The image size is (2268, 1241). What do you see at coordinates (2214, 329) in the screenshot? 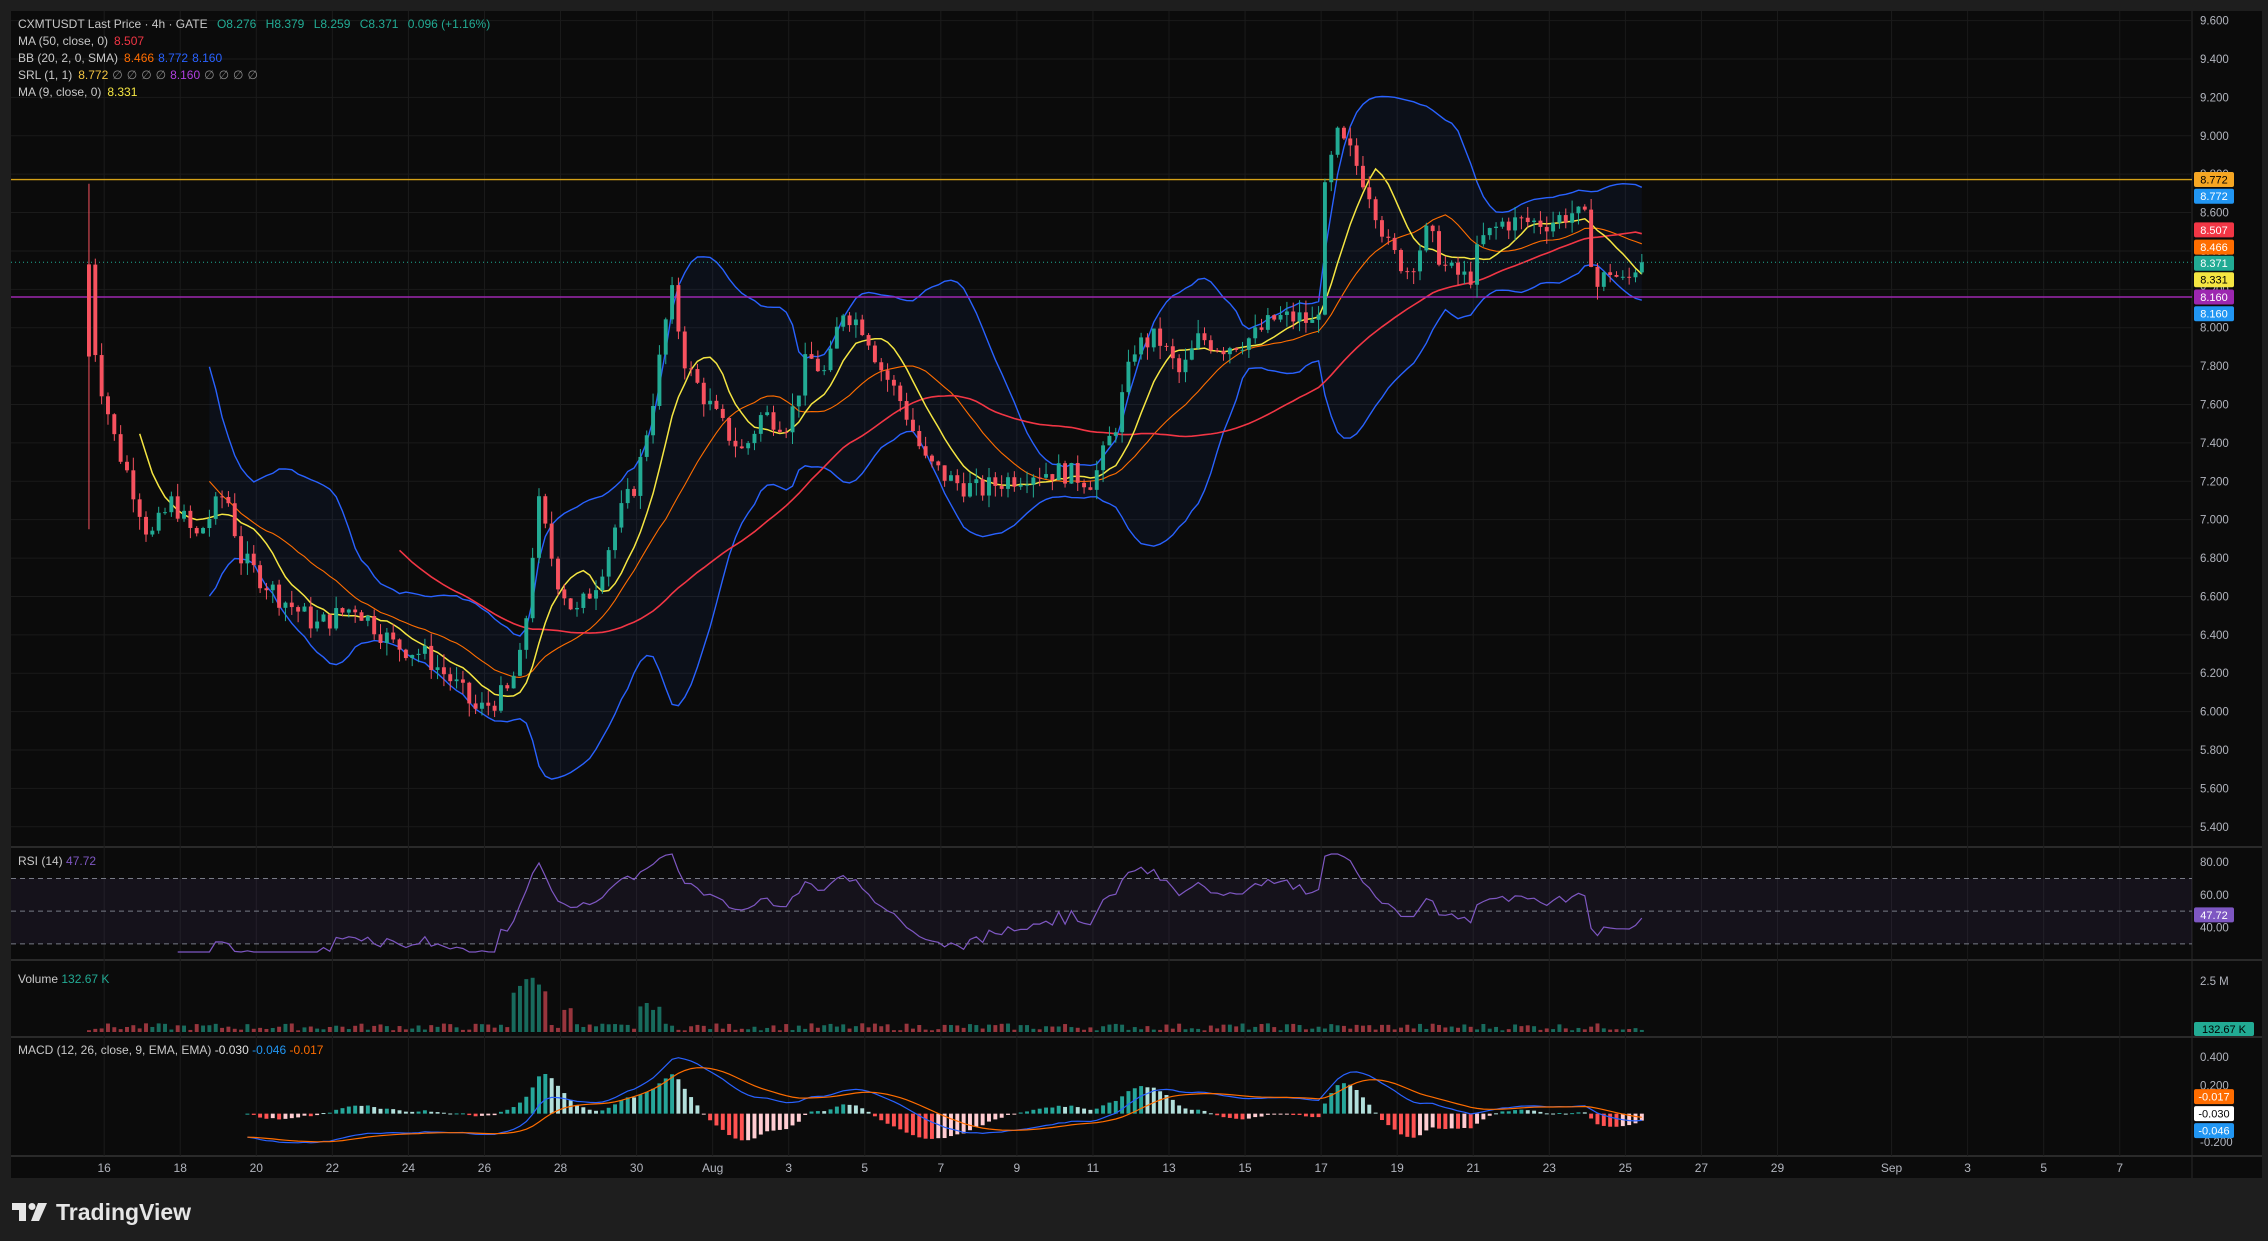
I see `price-tick-label: 8.000` at bounding box center [2214, 329].